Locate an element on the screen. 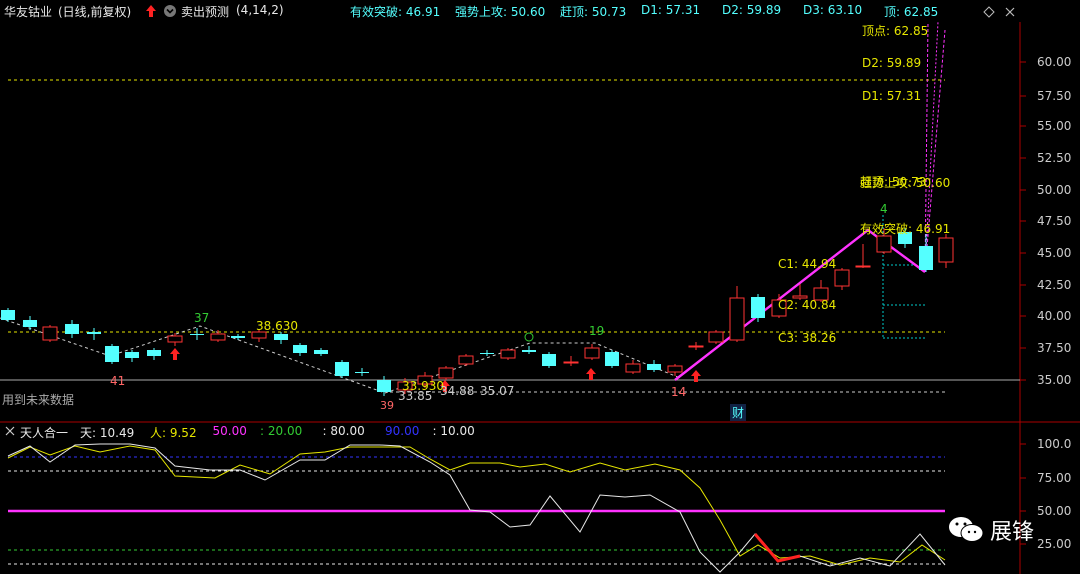 The height and width of the screenshot is (574, 1080). price-tick: 45.00 is located at coordinates (1054, 253).